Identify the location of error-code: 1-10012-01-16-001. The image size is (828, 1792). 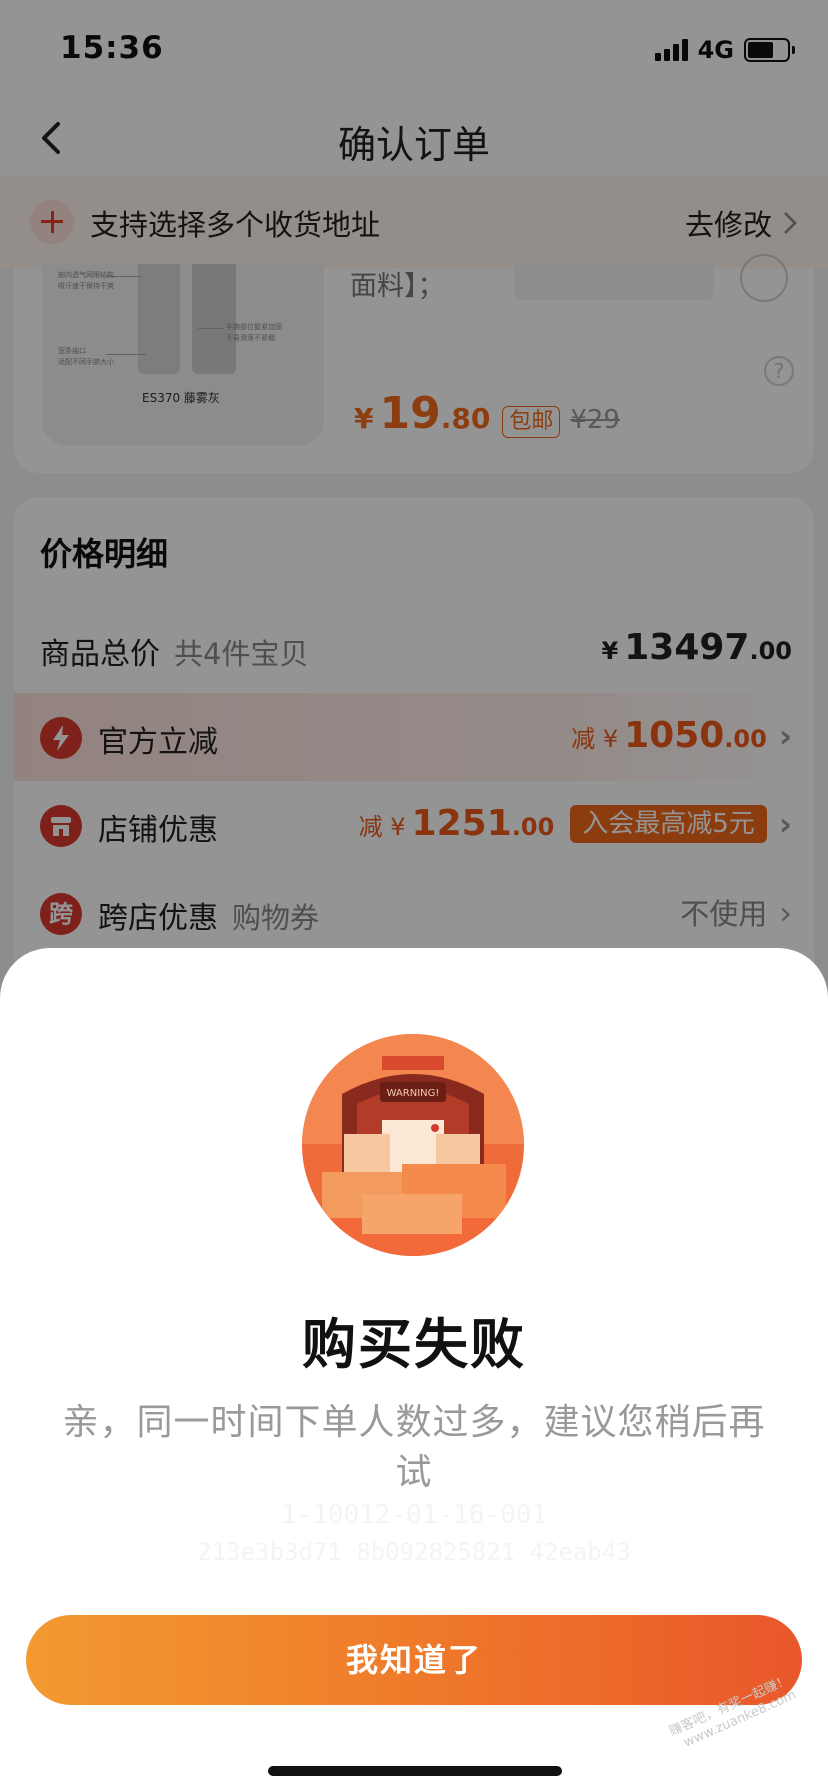
(414, 1515).